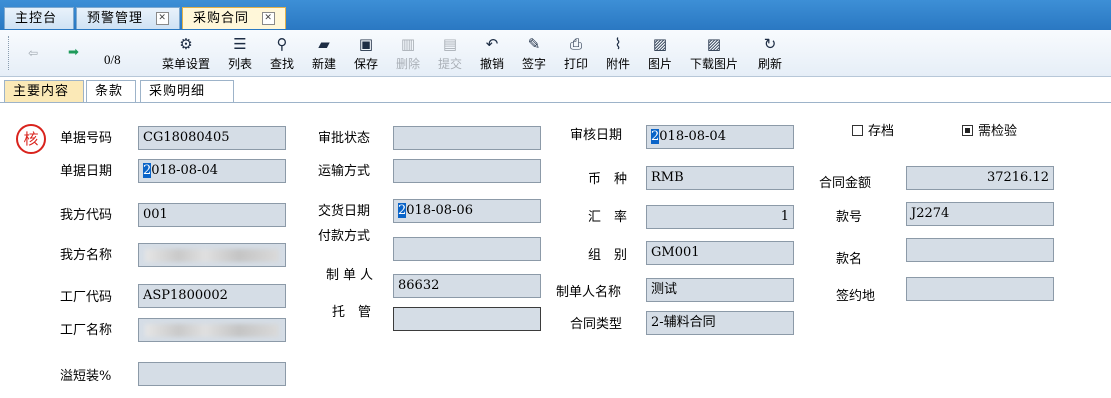 The height and width of the screenshot is (398, 1111). I want to click on search-icon: ⚲, so click(282, 44).